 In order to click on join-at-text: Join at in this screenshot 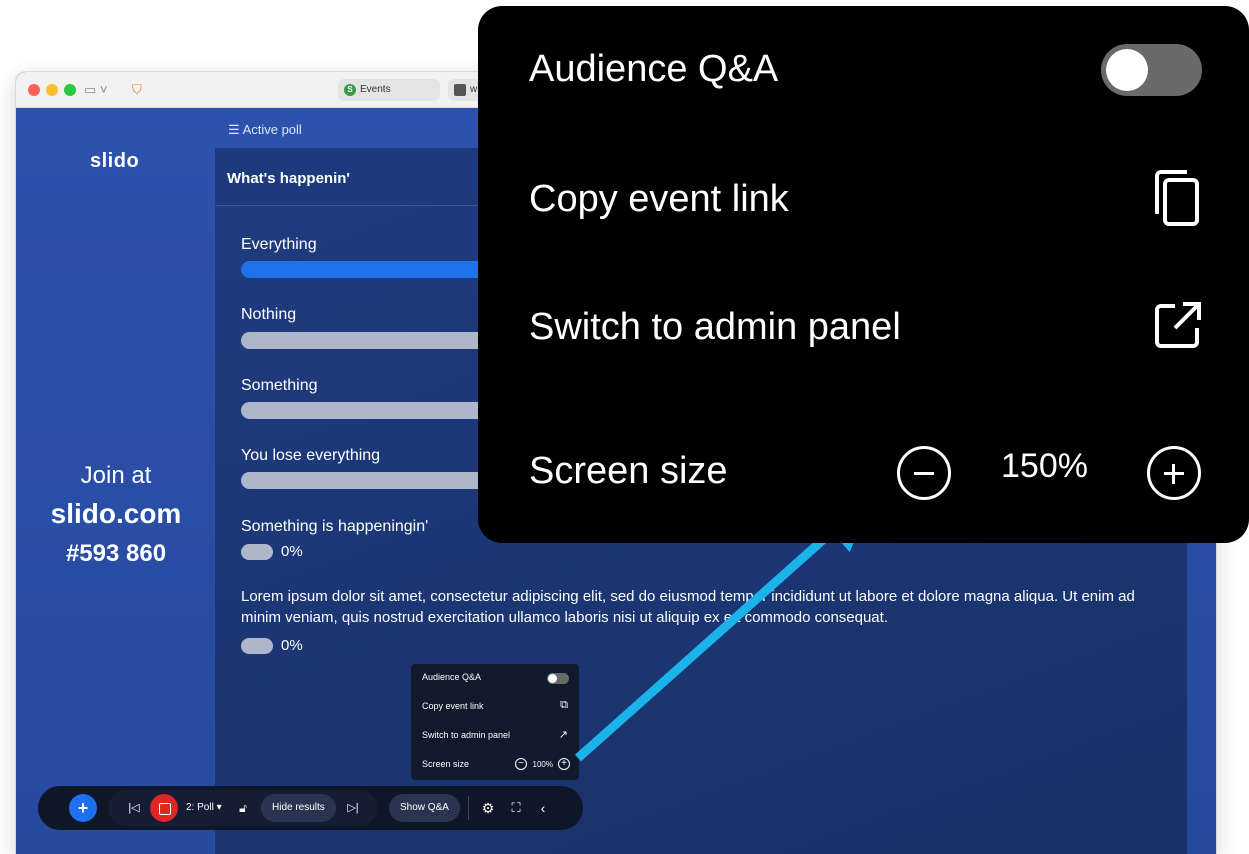, I will do `click(116, 475)`.